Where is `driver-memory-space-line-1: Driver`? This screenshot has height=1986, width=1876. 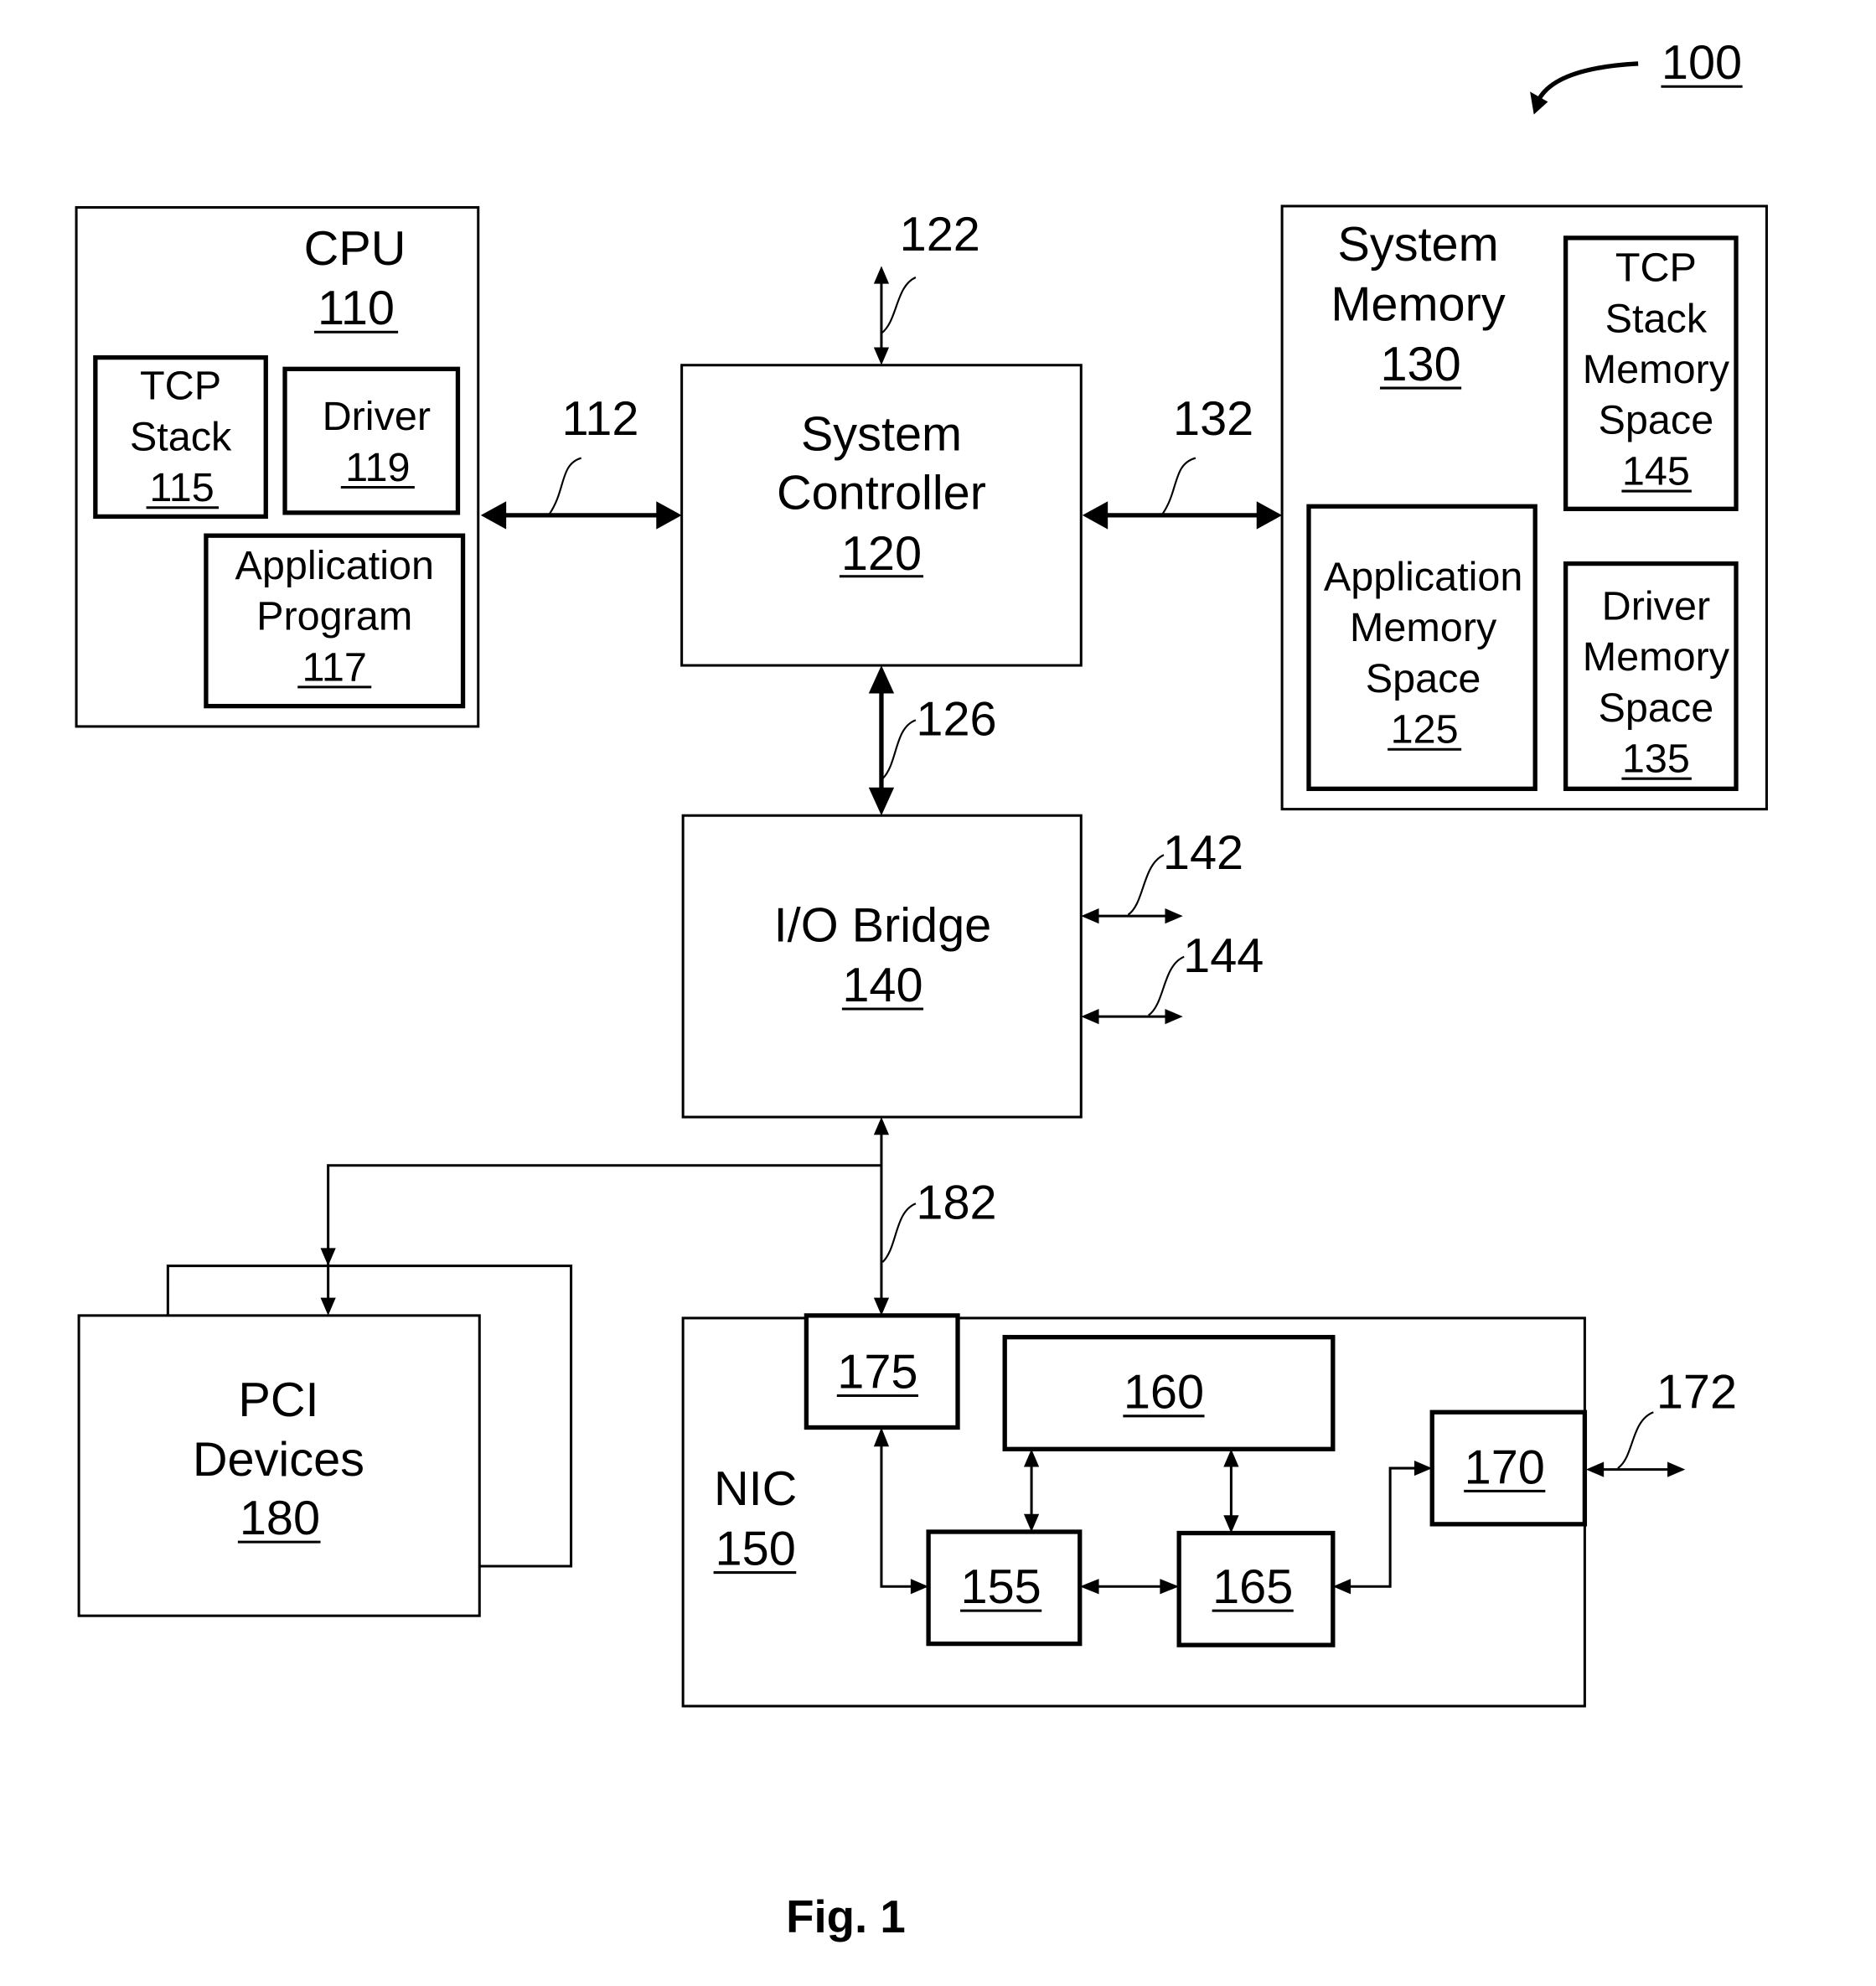 driver-memory-space-line-1: Driver is located at coordinates (1656, 605).